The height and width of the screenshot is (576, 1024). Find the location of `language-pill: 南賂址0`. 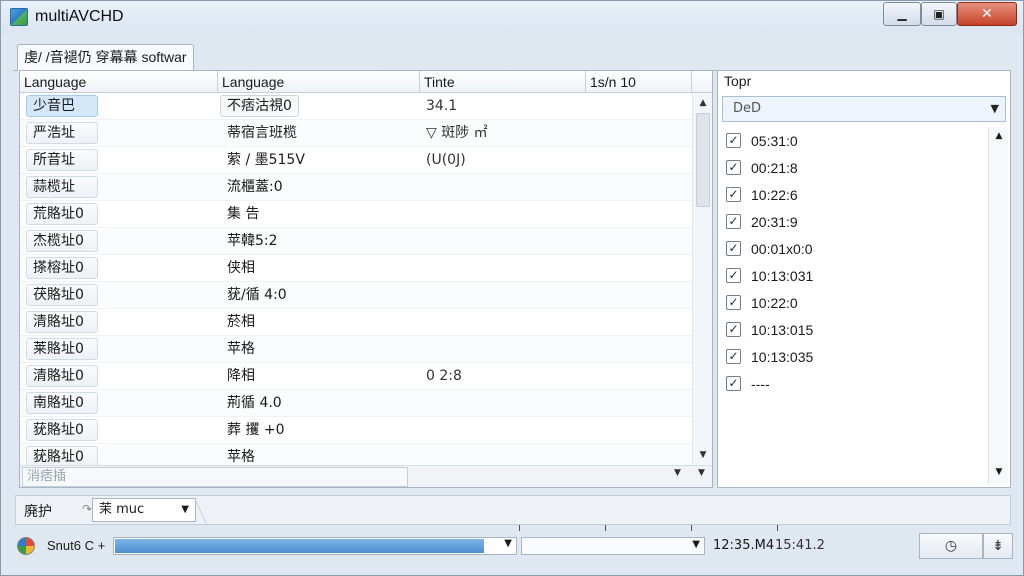

language-pill: 南賂址0 is located at coordinates (62, 403).